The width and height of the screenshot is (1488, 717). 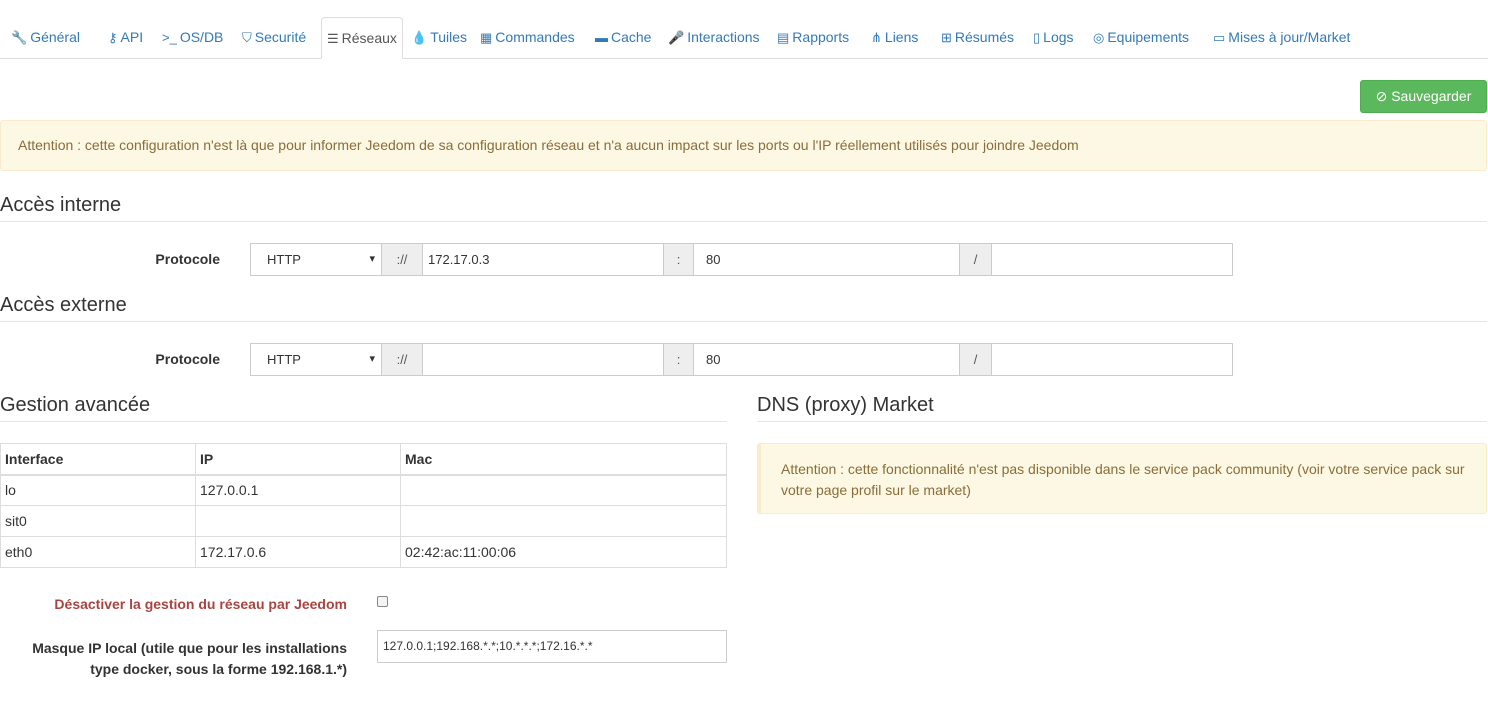 What do you see at coordinates (1058, 37) in the screenshot?
I see `tab-label: Logs` at bounding box center [1058, 37].